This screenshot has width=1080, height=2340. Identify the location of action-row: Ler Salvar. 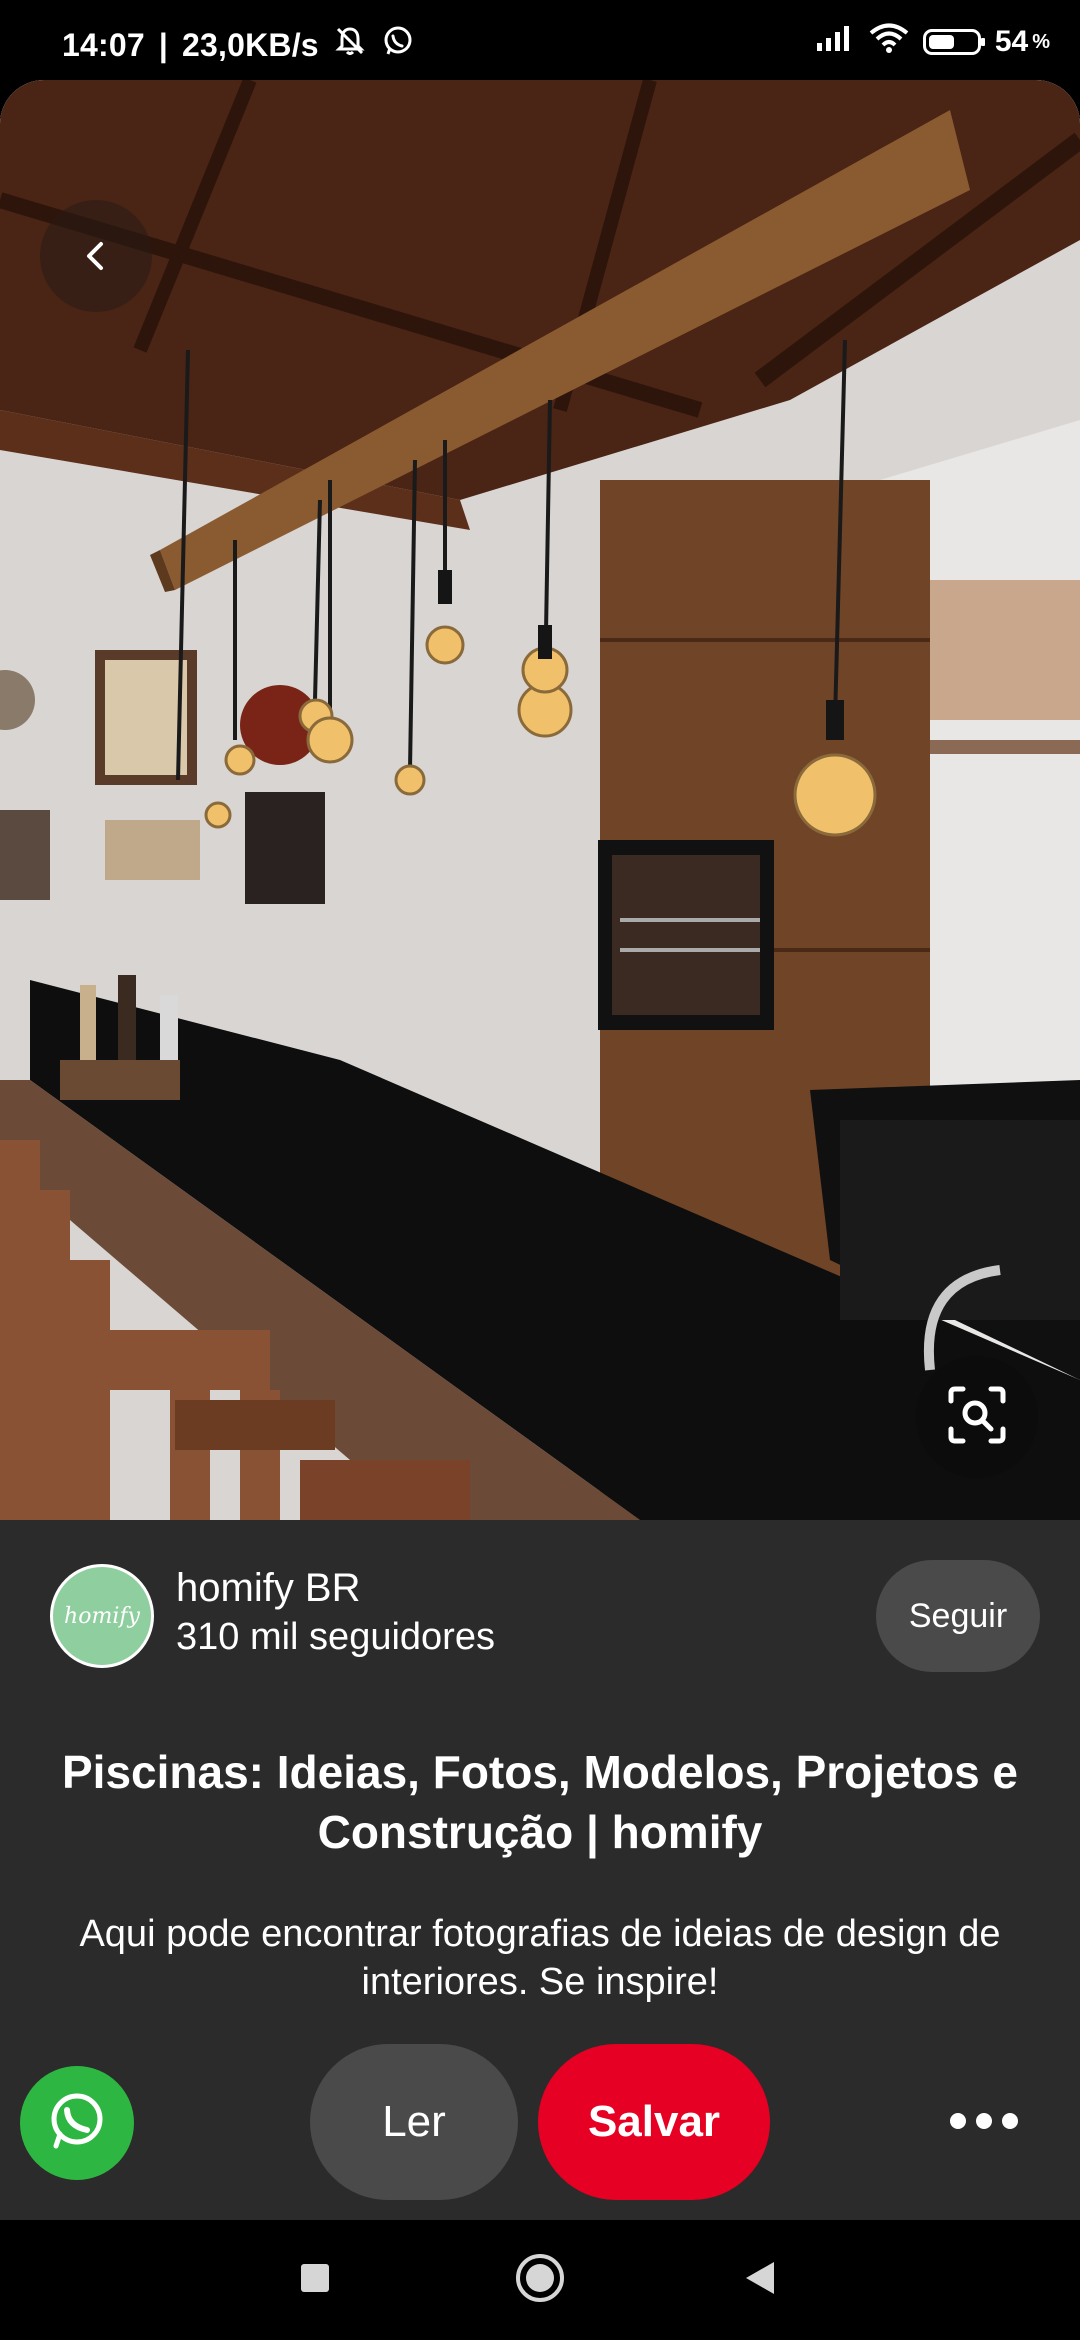
(540, 2120).